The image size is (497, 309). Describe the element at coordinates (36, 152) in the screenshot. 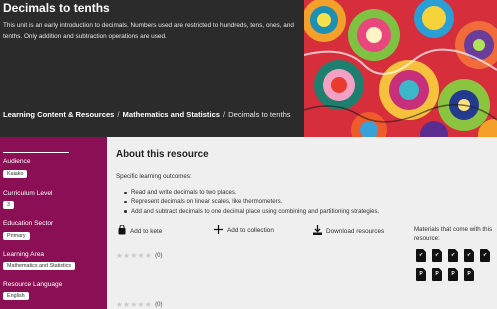

I see `sidebar-divider` at that location.